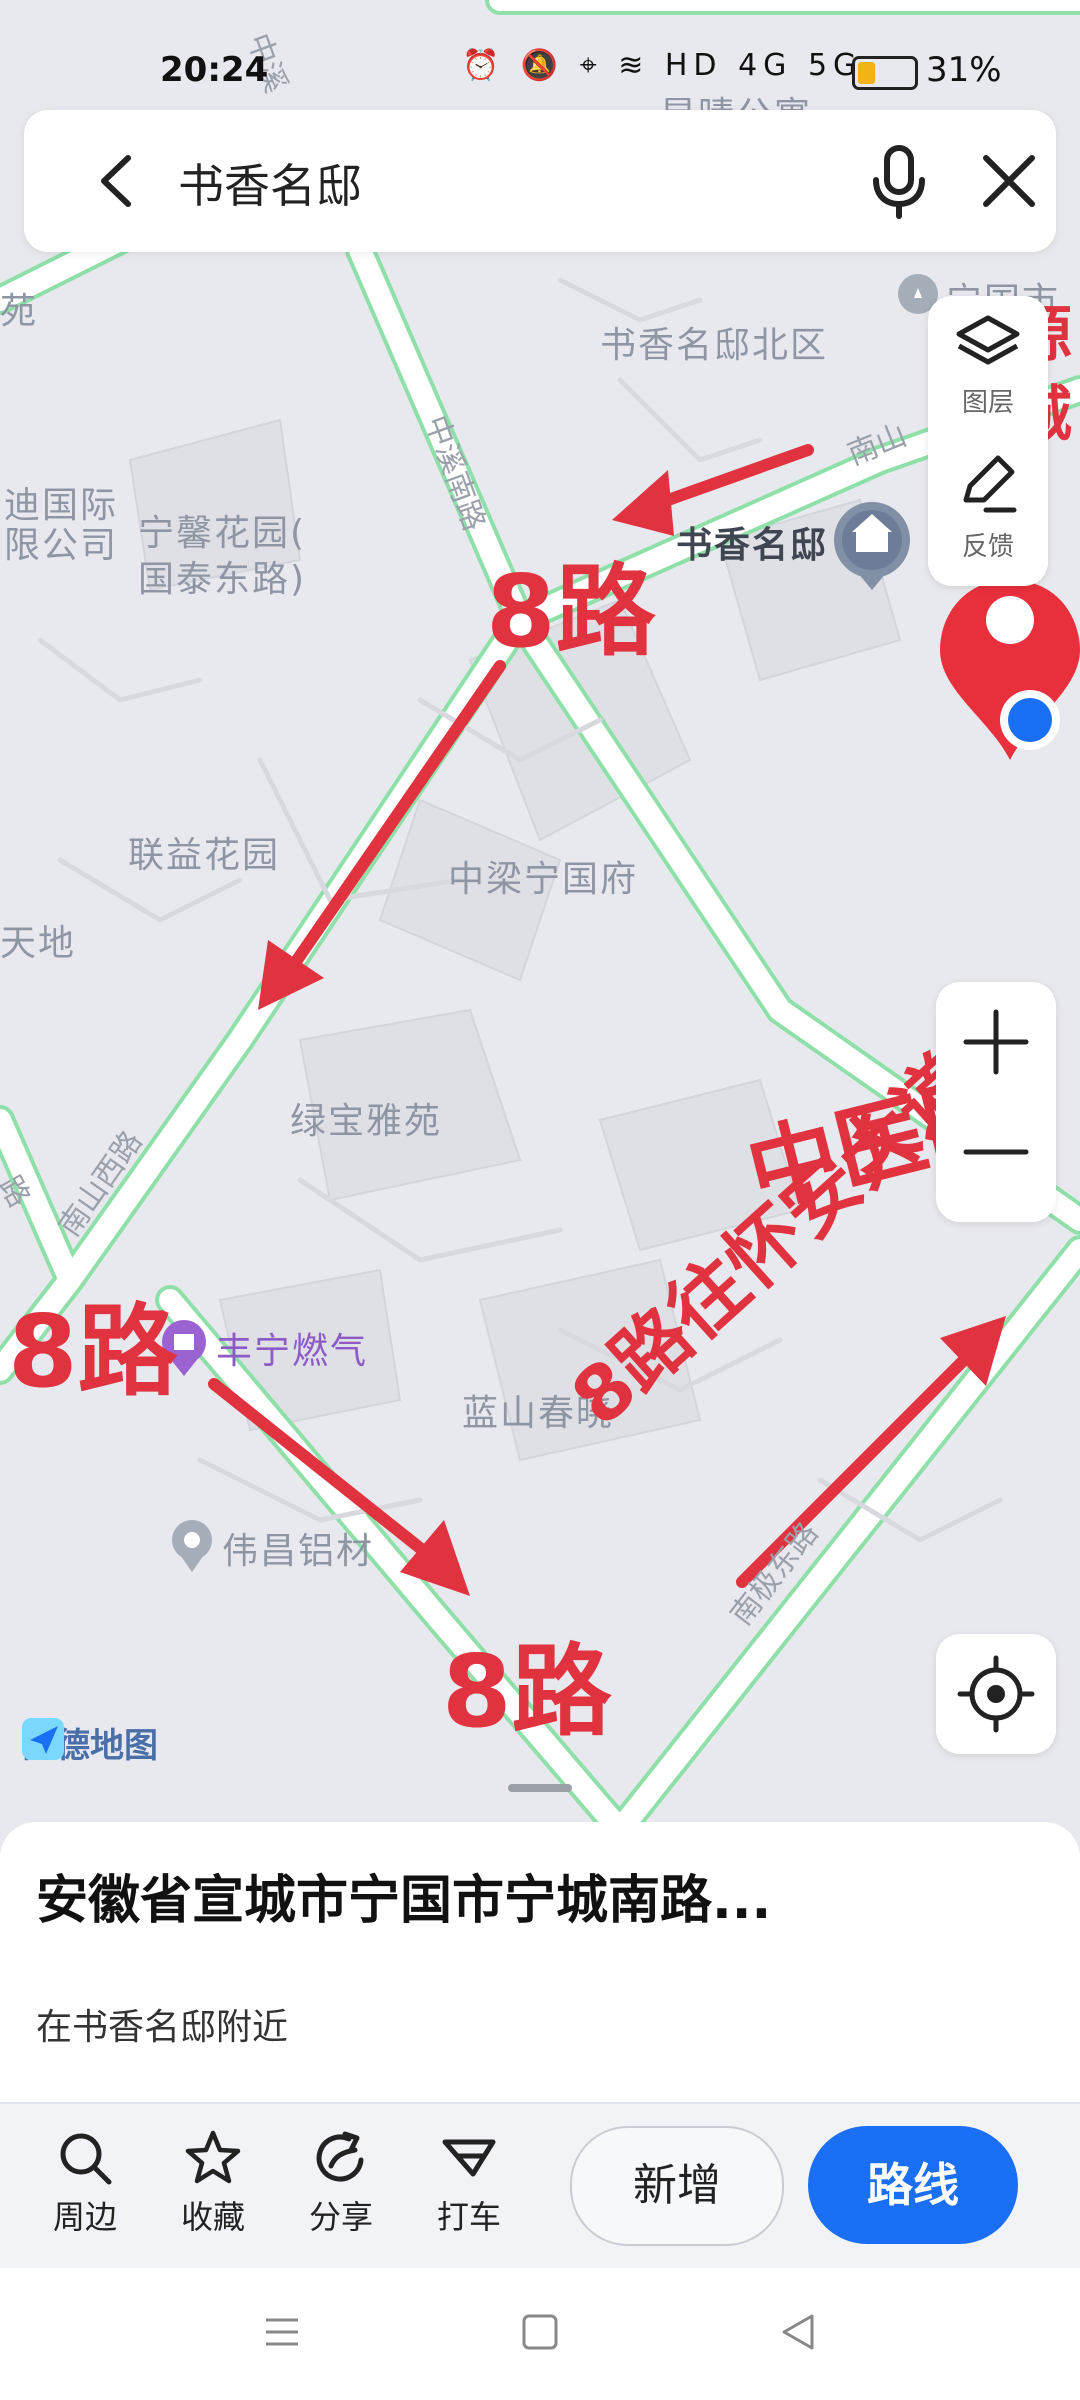 The height and width of the screenshot is (2400, 1080). I want to click on close-icon, so click(1009, 181).